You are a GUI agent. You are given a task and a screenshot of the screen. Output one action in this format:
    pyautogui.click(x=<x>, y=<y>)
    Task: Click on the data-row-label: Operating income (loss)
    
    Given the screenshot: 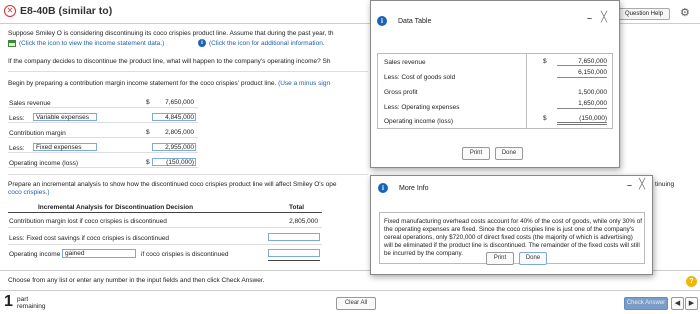 What is the action you would take?
    pyautogui.click(x=418, y=121)
    